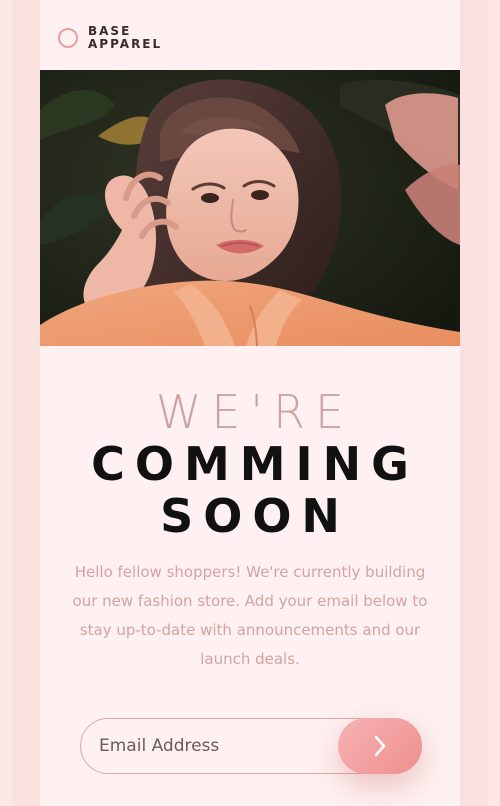 This screenshot has height=806, width=500. Describe the element at coordinates (125, 44) in the screenshot. I see `brand-line-2: APPAREL` at that location.